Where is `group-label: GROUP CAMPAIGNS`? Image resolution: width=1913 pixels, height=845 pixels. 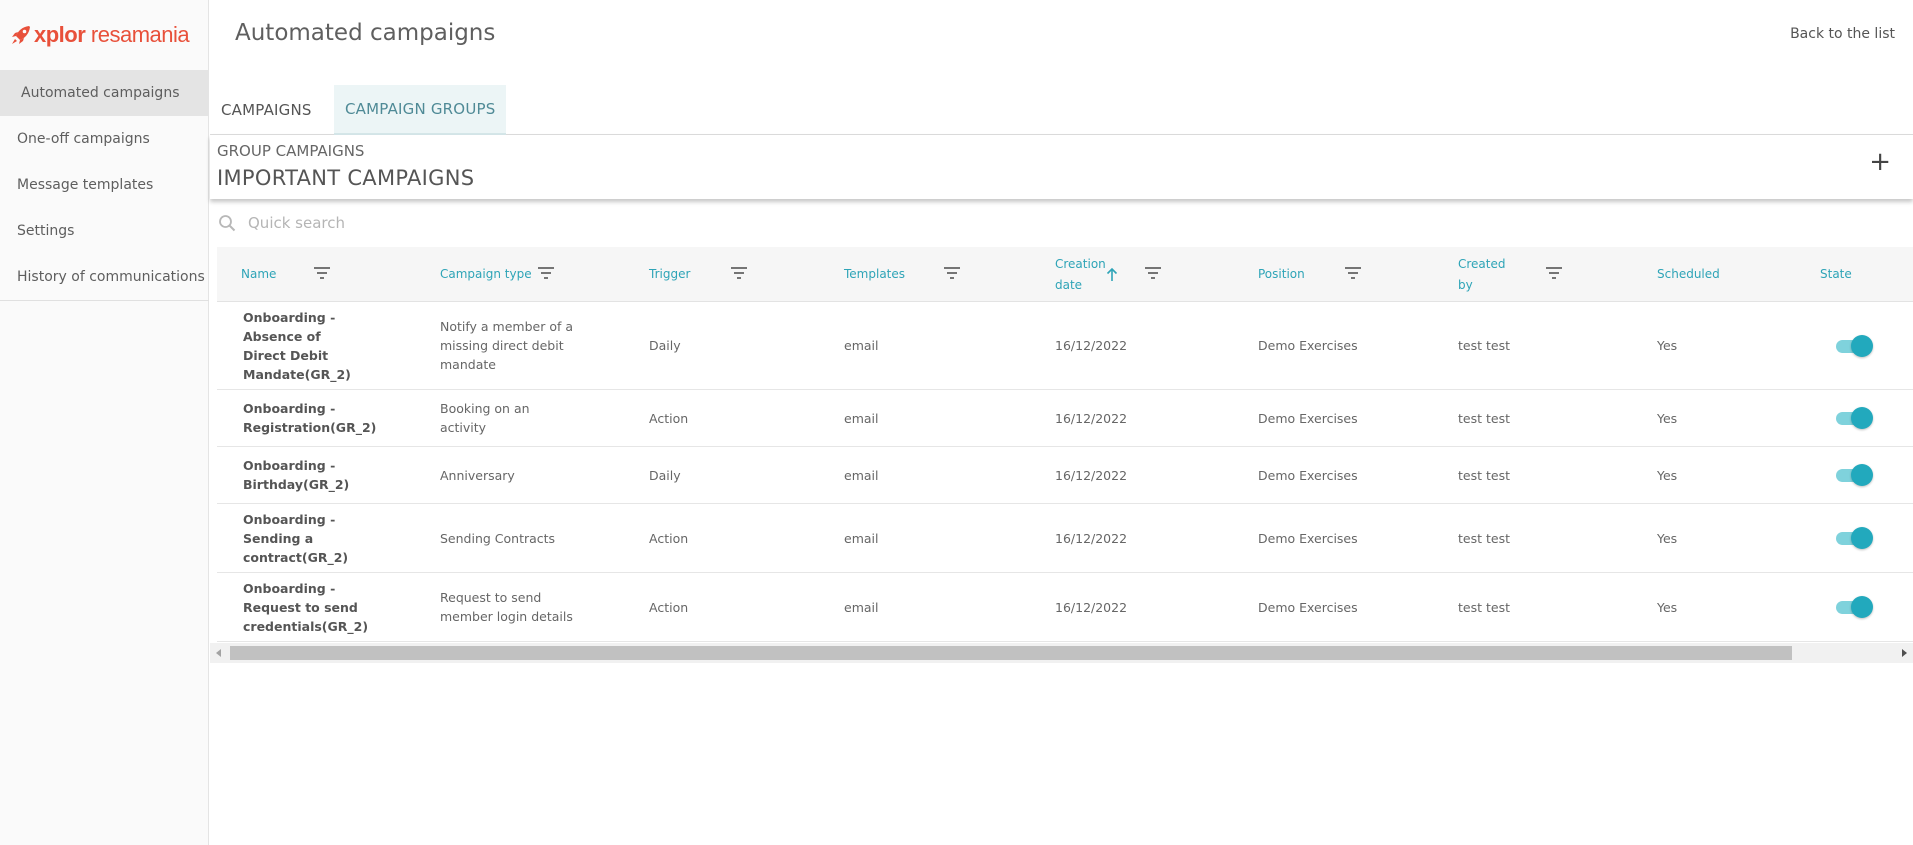 group-label: GROUP CAMPAIGNS is located at coordinates (291, 151).